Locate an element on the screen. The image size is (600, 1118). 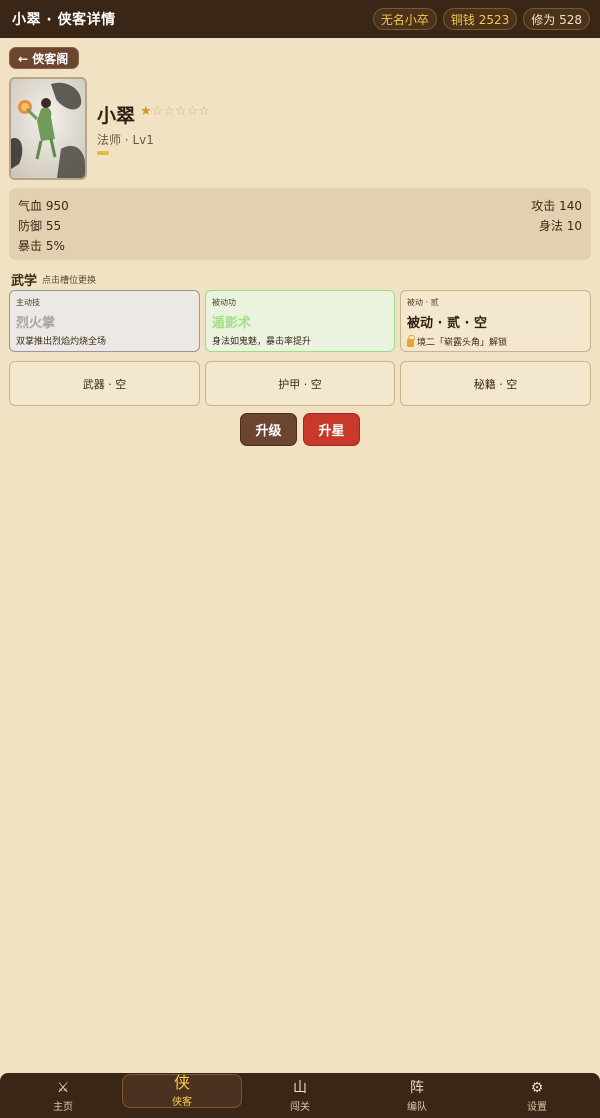
bottom-nav: ⚔ 主页 侠 侠客 山 闯关 阵 编队 ⚙ 设置 is located at coordinates (300, 1095).